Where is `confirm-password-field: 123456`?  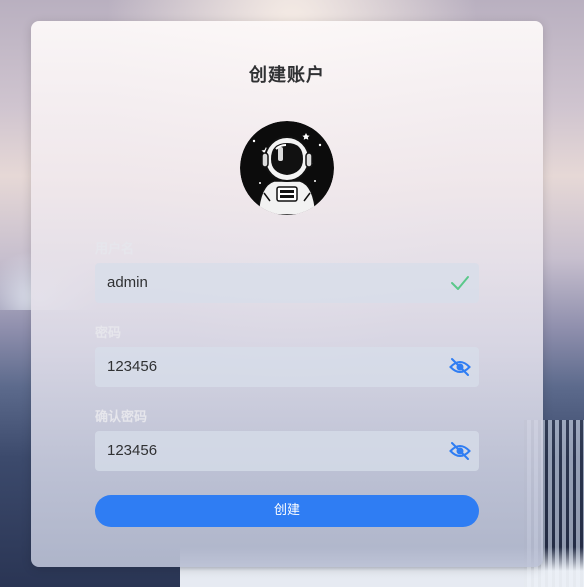 confirm-password-field: 123456 is located at coordinates (287, 451).